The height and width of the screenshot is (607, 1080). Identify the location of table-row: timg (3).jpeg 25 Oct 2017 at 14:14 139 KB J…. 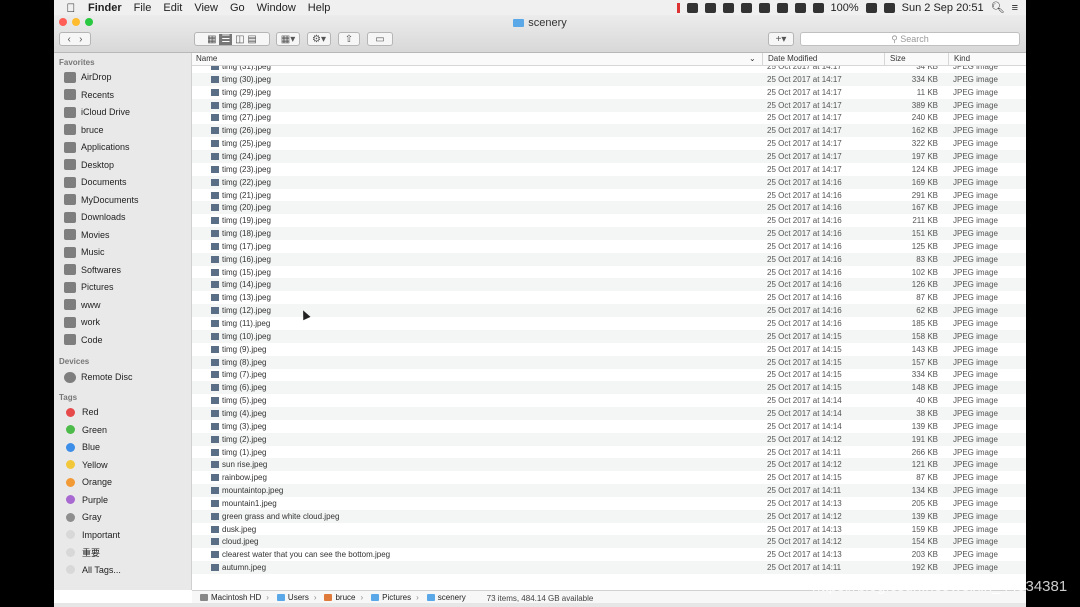
(609, 426).